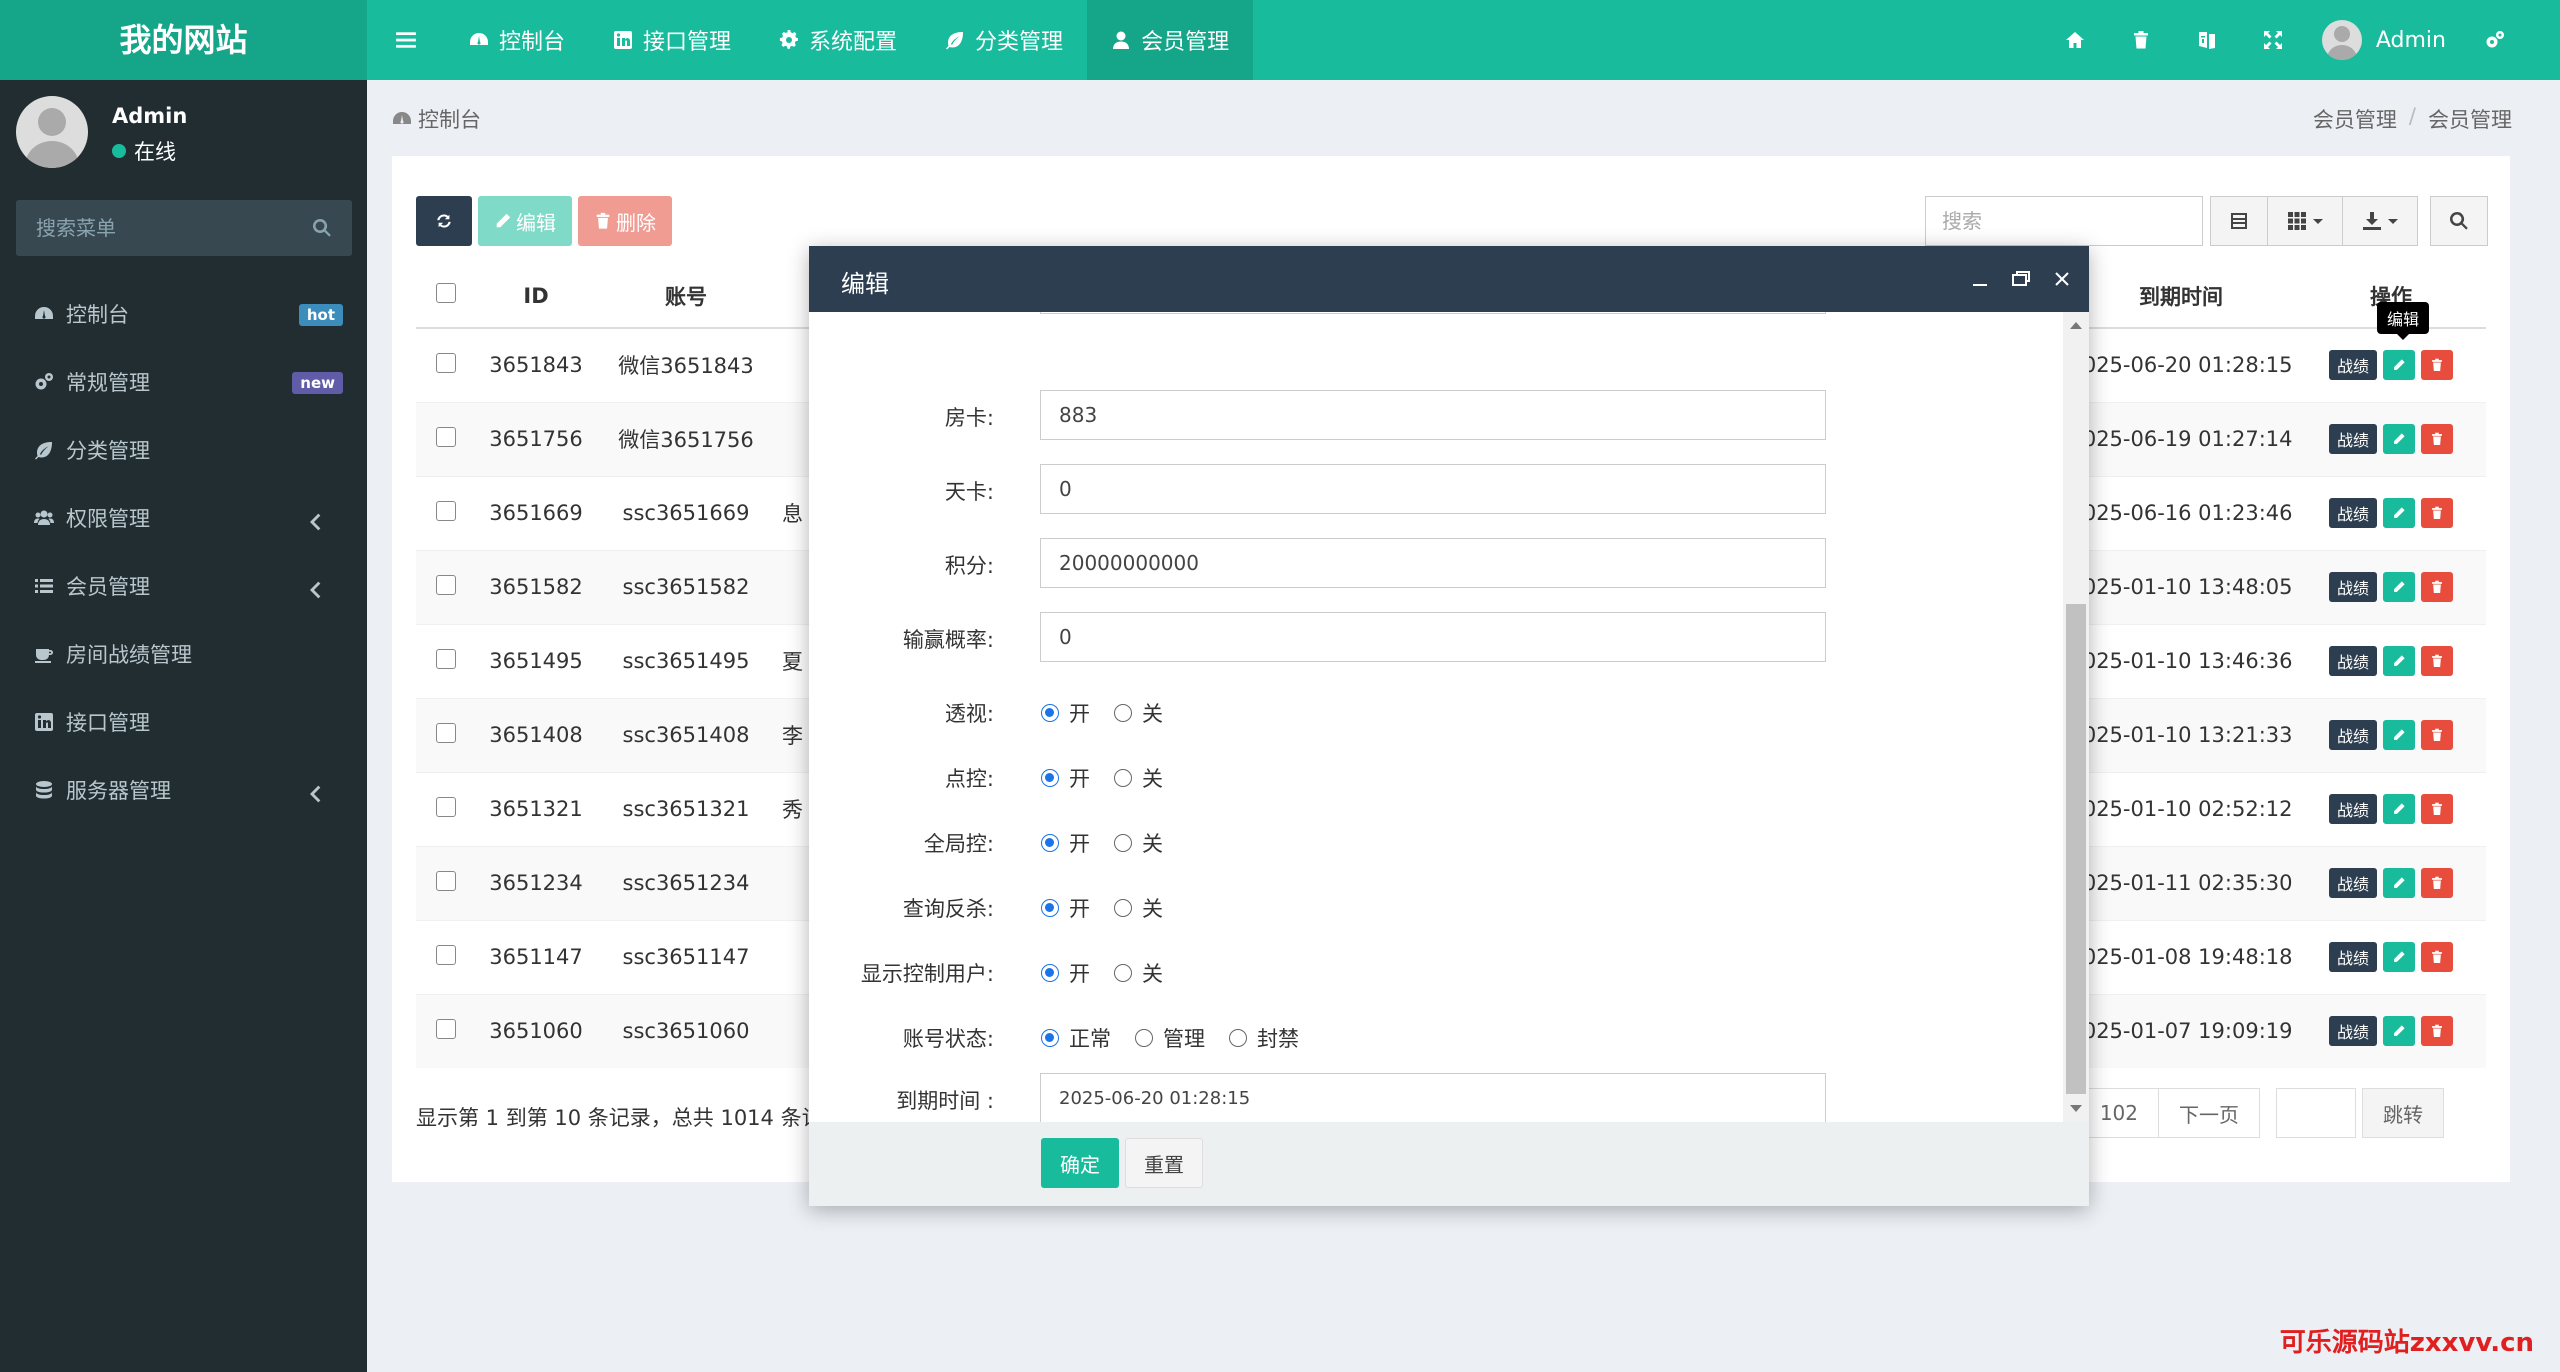  I want to click on perspective-off: 关, so click(1138, 713).